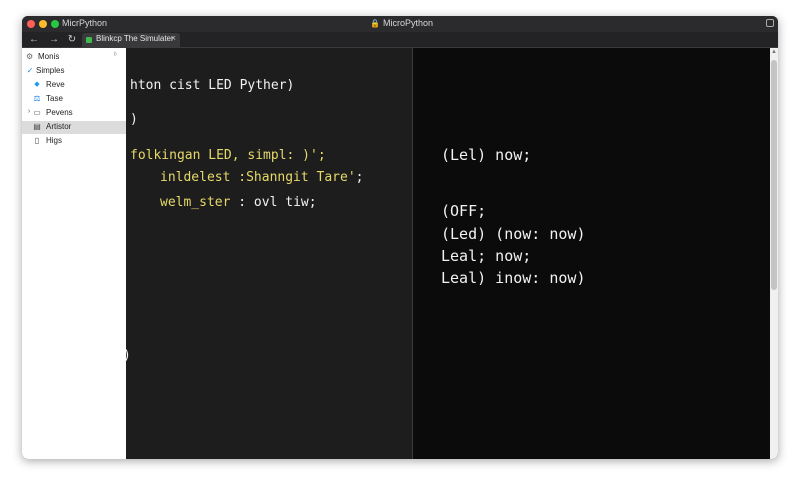 The width and height of the screenshot is (800, 480). What do you see at coordinates (89, 40) in the screenshot?
I see `tab-favicon-icon` at bounding box center [89, 40].